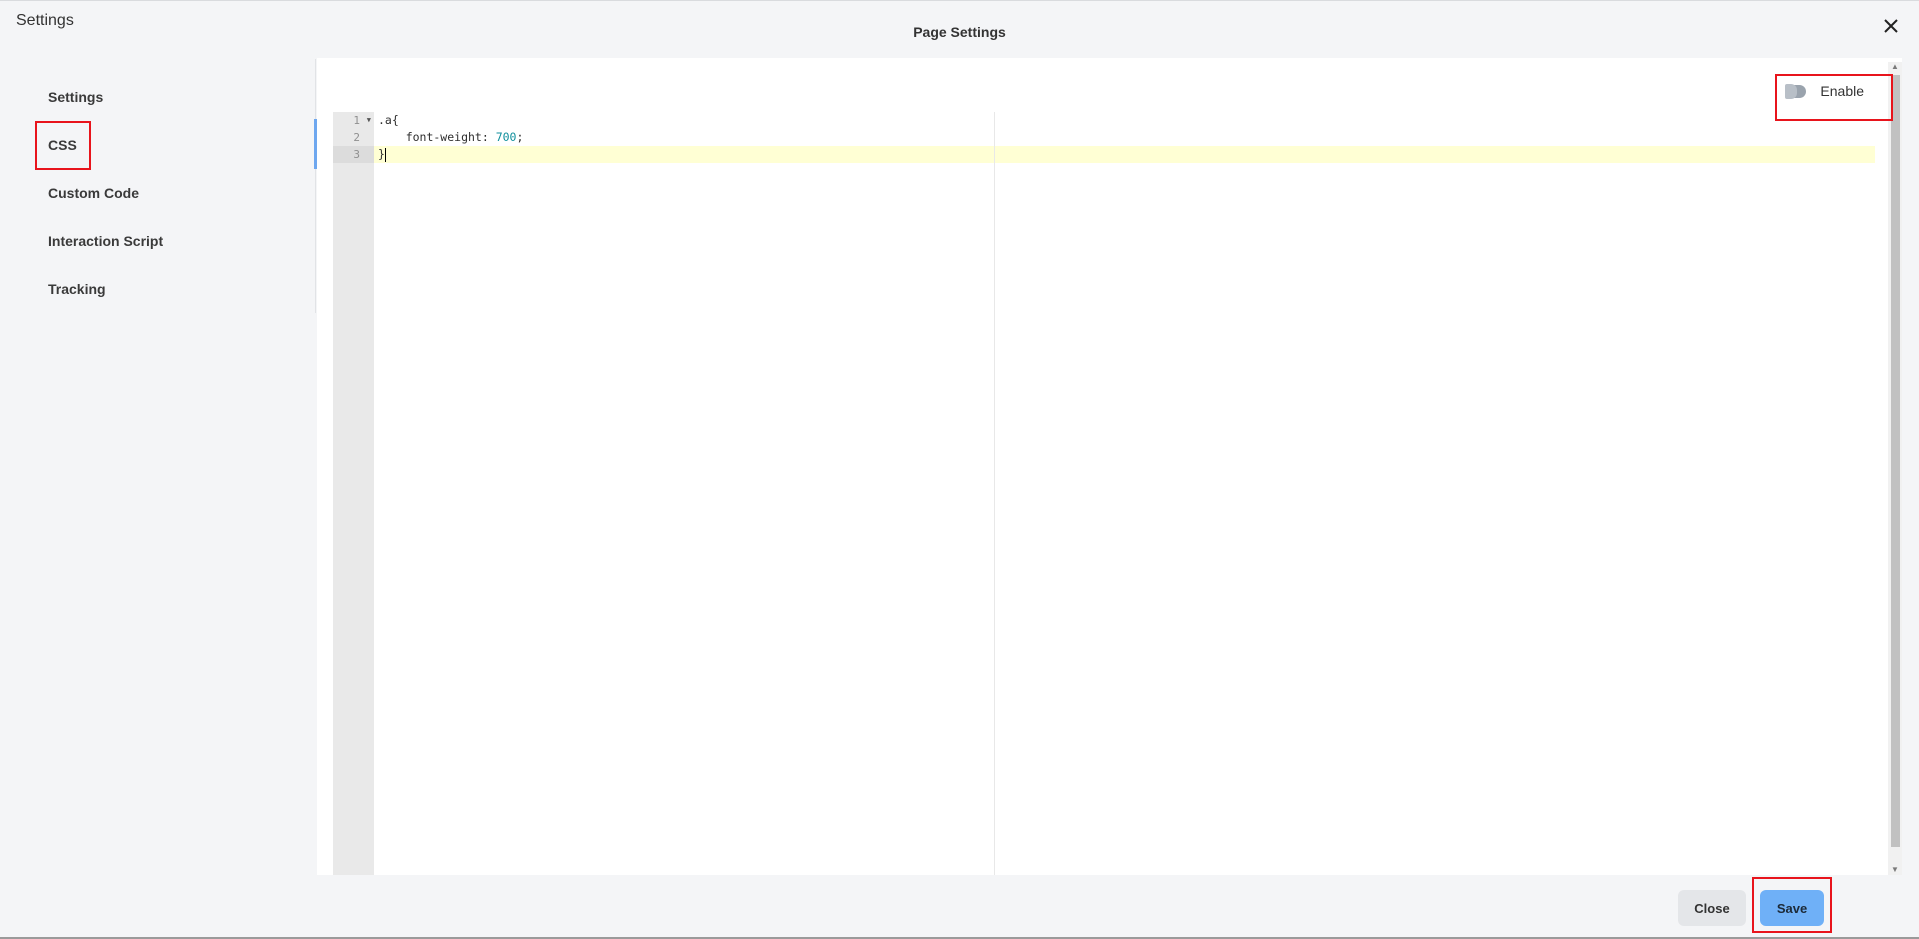 Image resolution: width=1919 pixels, height=939 pixels. I want to click on save-button: Save, so click(1792, 908).